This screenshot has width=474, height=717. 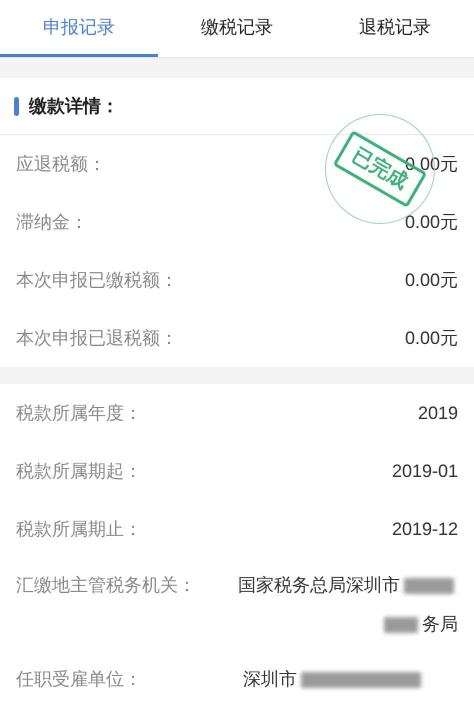 I want to click on field-value: 2019-01, so click(x=425, y=471).